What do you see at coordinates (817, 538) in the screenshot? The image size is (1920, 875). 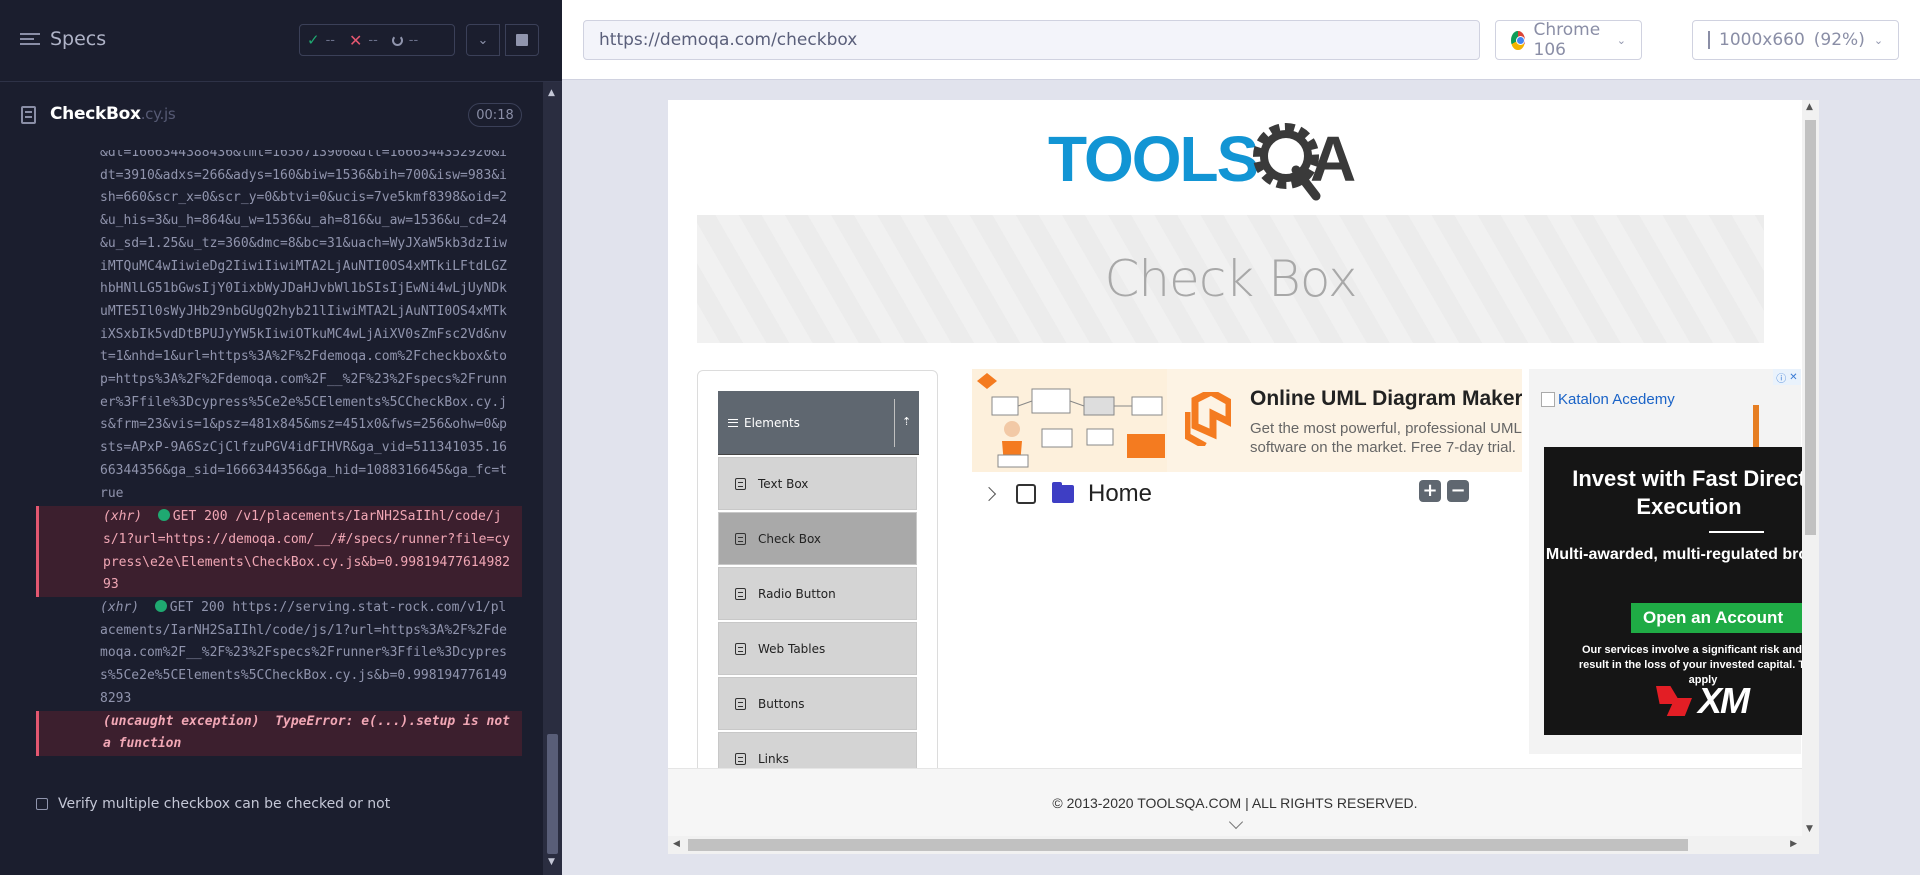 I see `menu-item-check-box: Check Box` at bounding box center [817, 538].